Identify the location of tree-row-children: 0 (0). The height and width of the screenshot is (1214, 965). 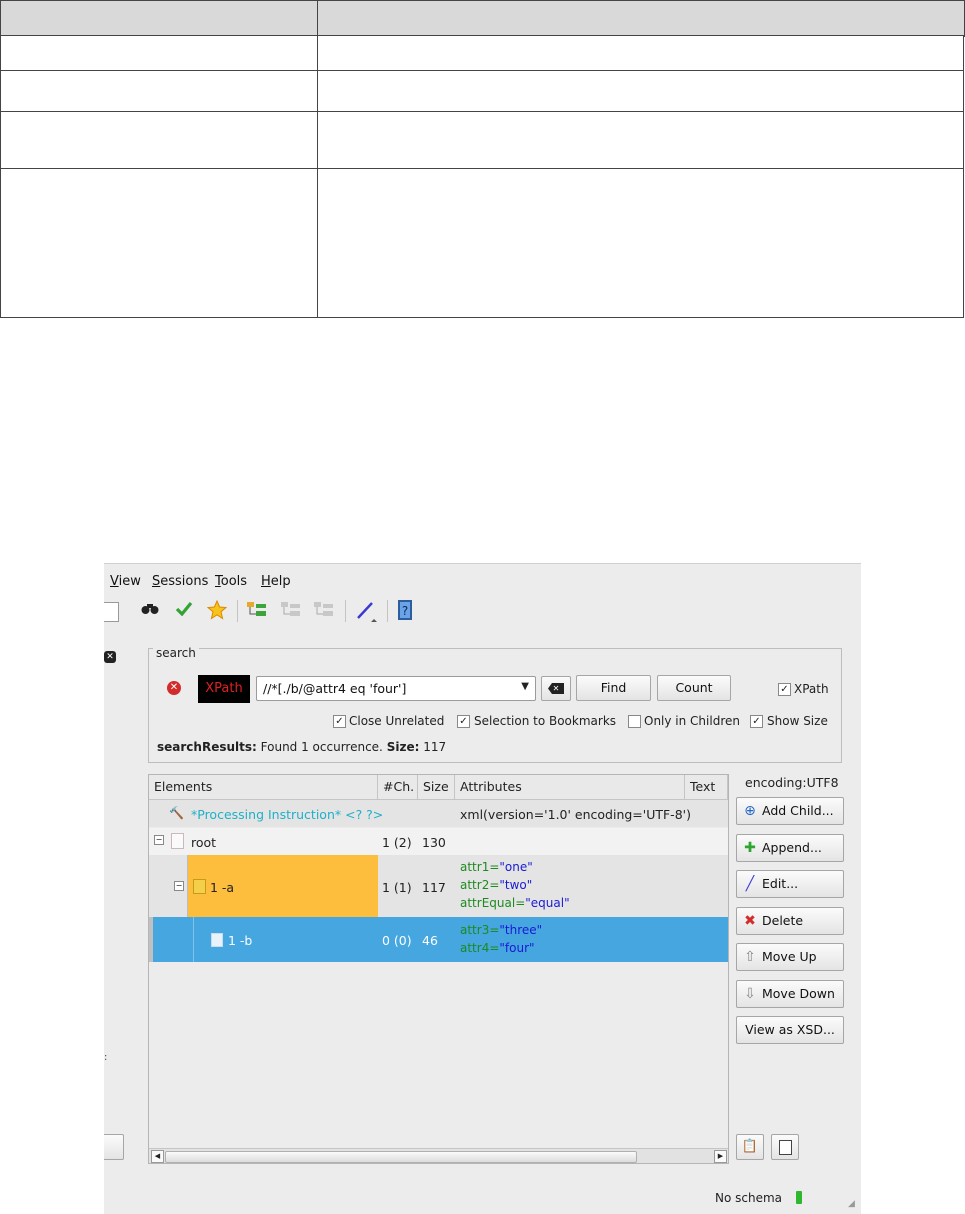
(397, 940).